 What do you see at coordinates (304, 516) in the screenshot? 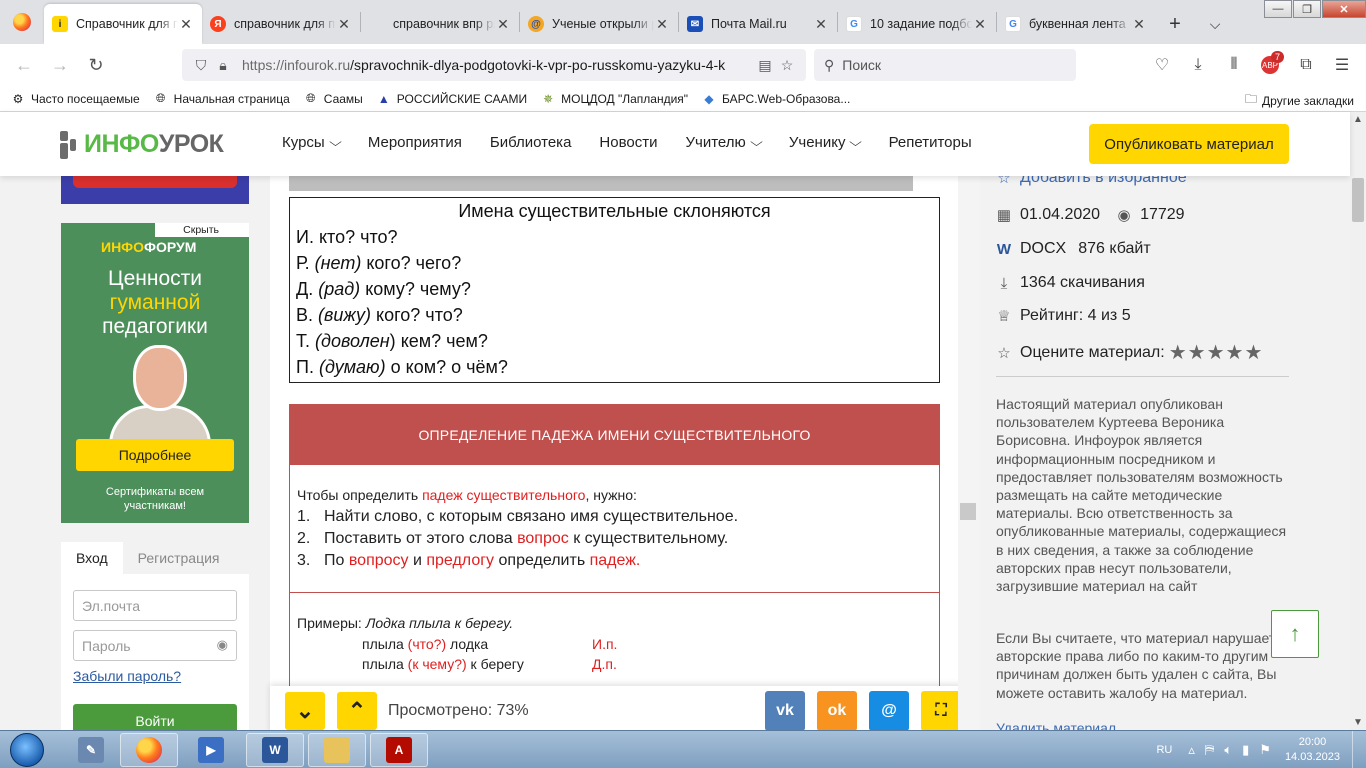
I see `step-number: 1.` at bounding box center [304, 516].